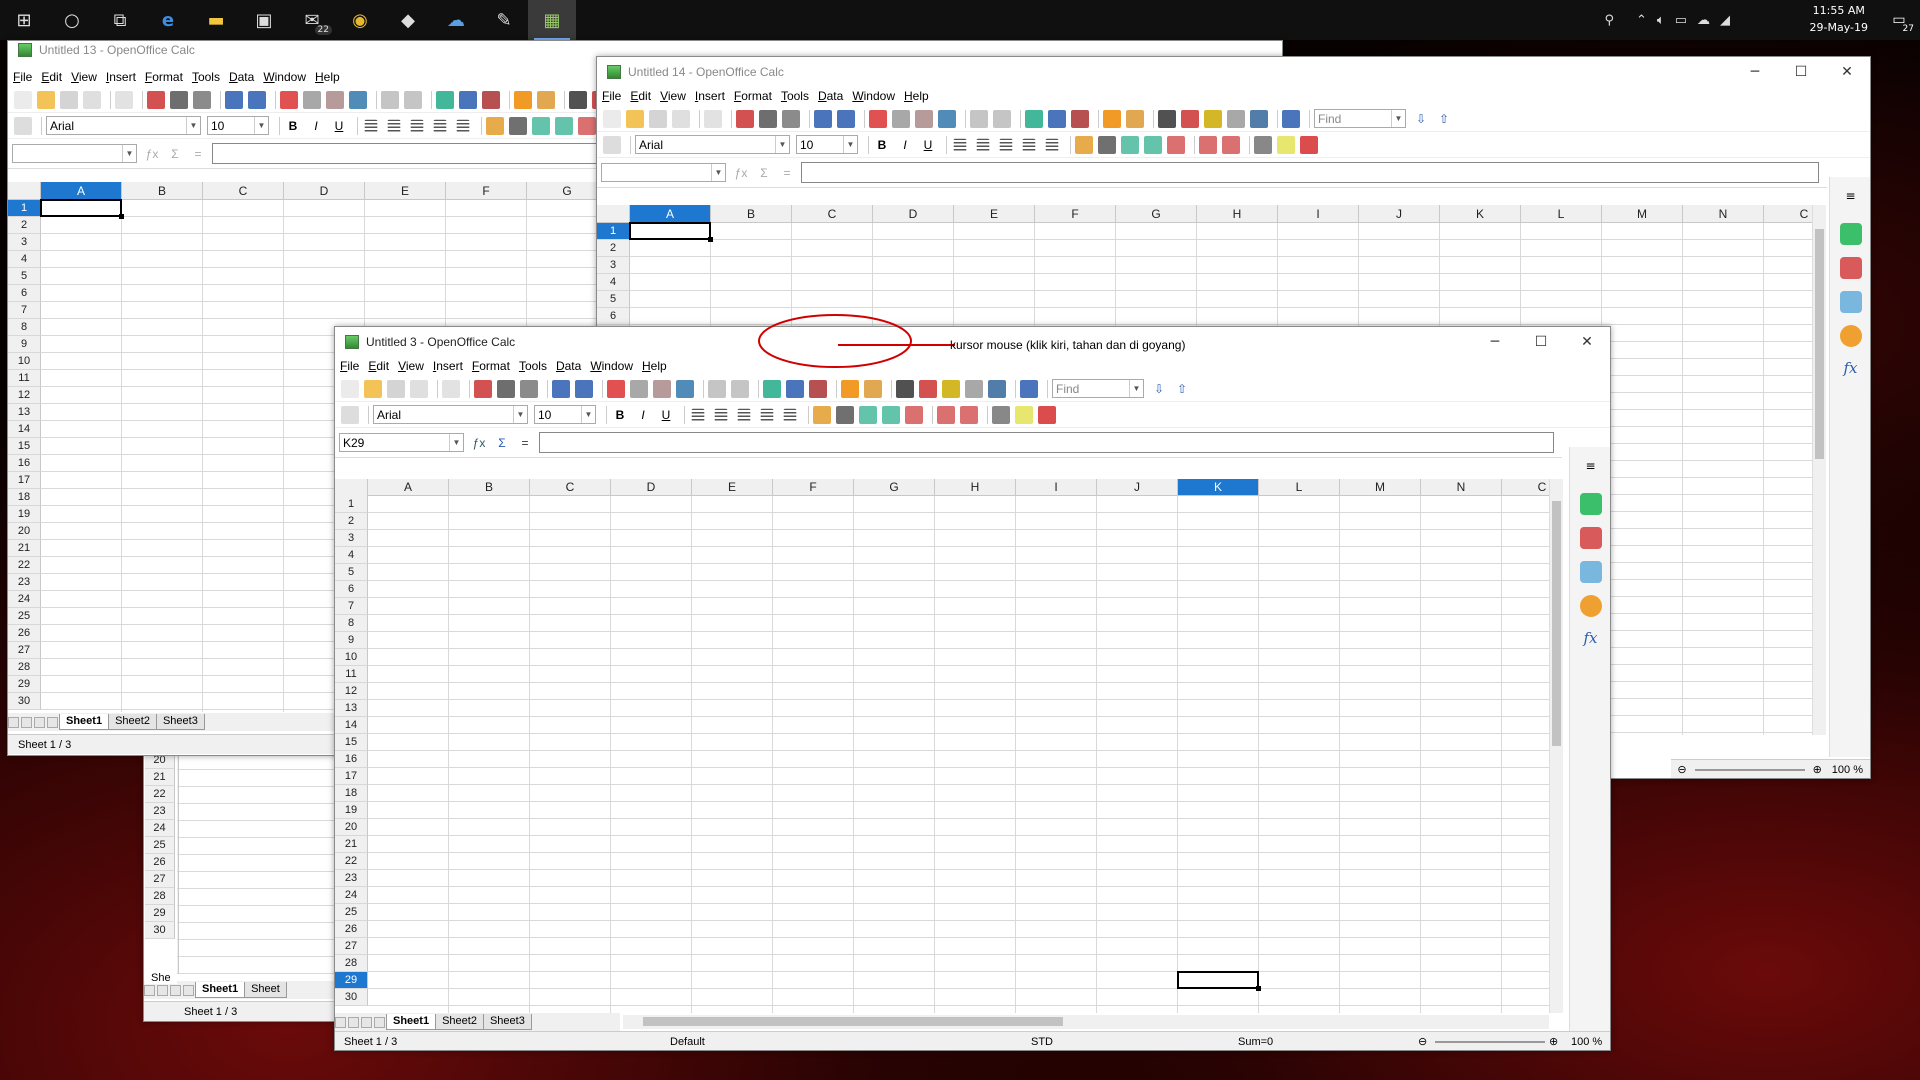 The width and height of the screenshot is (1920, 1080). What do you see at coordinates (1057, 118) in the screenshot?
I see `sort-asc-icon` at bounding box center [1057, 118].